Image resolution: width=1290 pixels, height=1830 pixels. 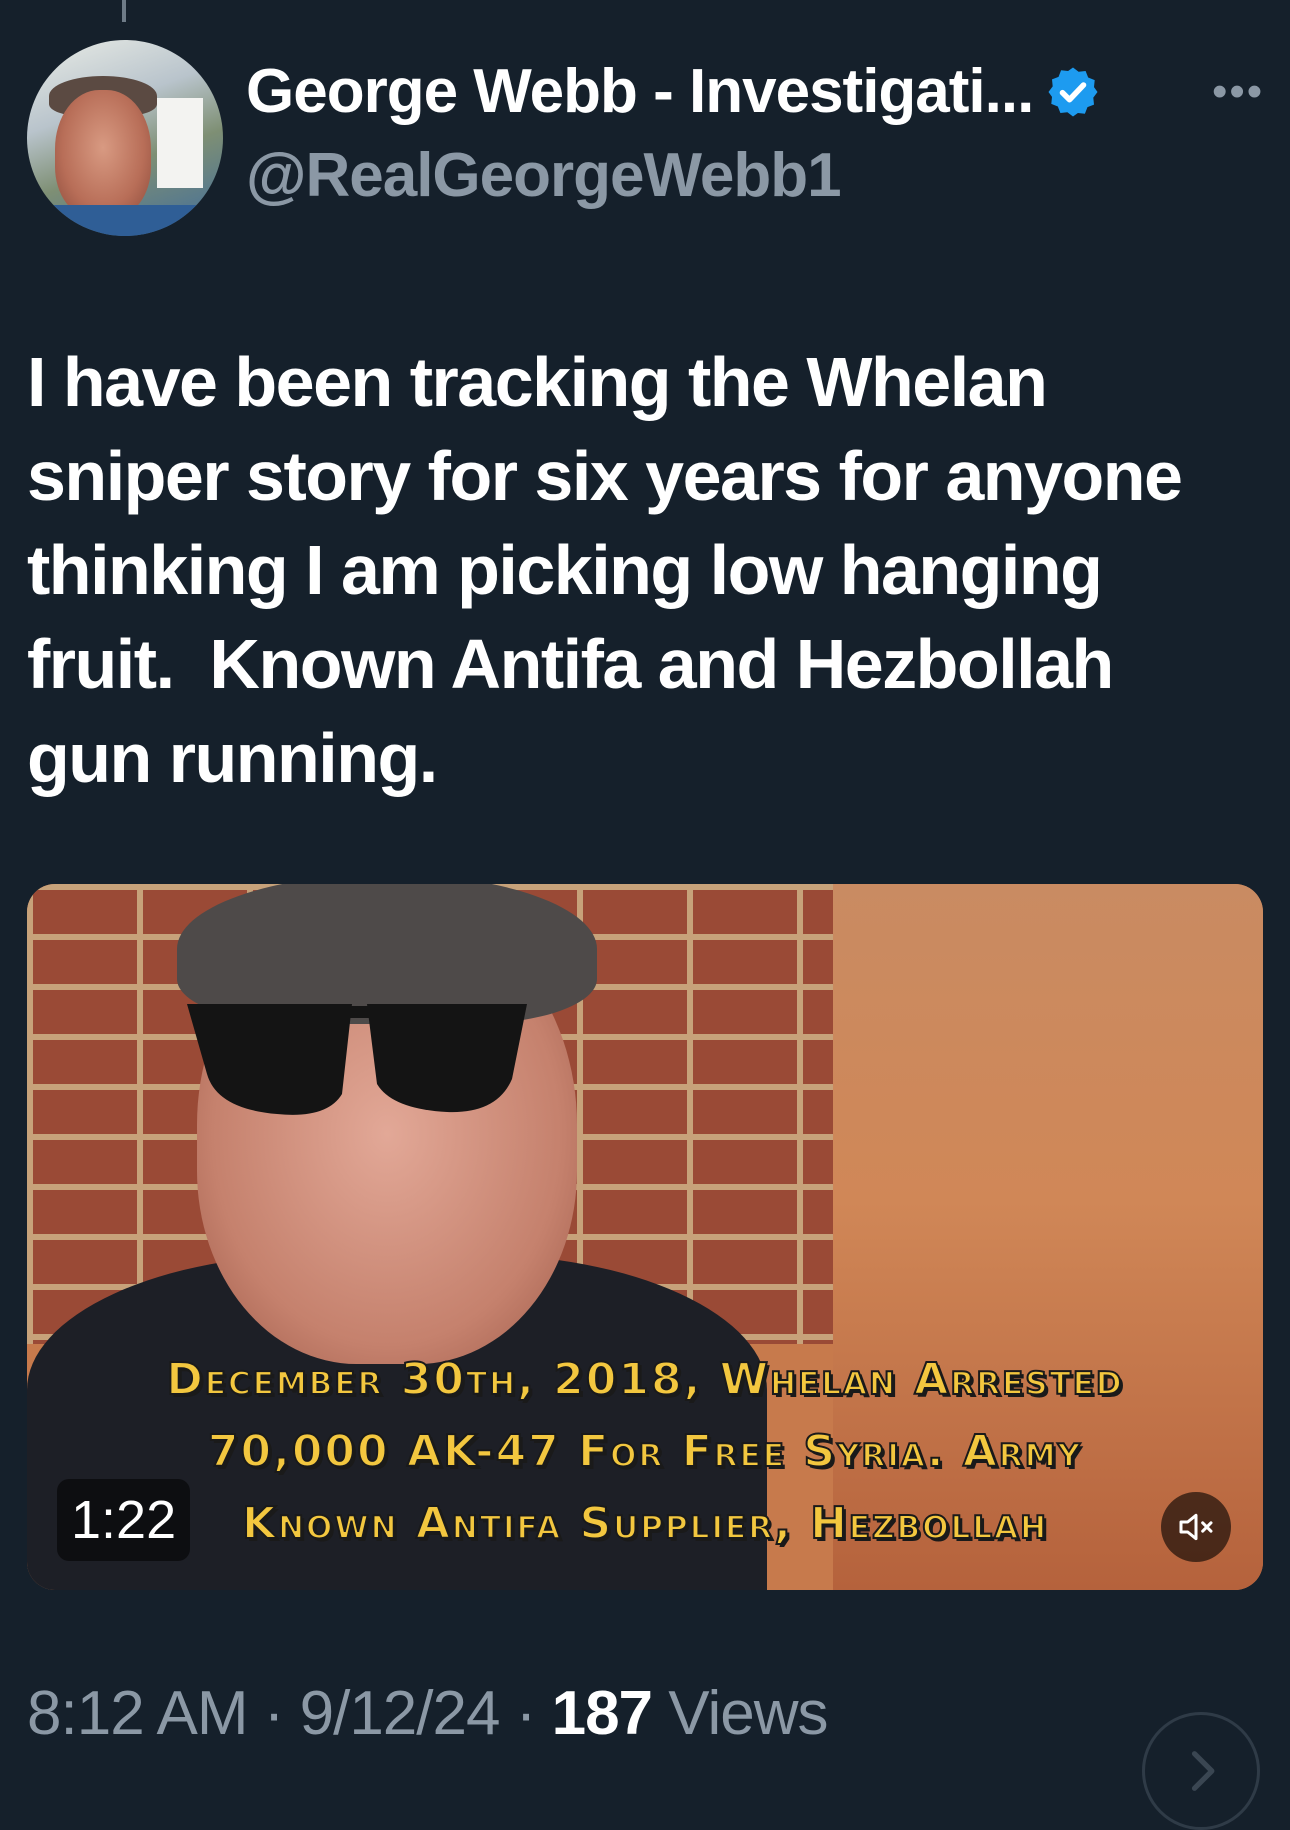 I want to click on video-duration-badge: 1:22, so click(x=124, y=1520).